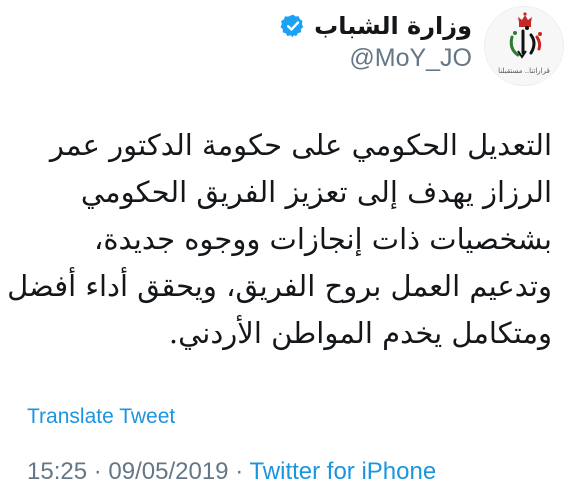  I want to click on tweet-header: وزارة الشباب @MoY_JO قراراتنا.. مستقبلنا, so click(324, 46).